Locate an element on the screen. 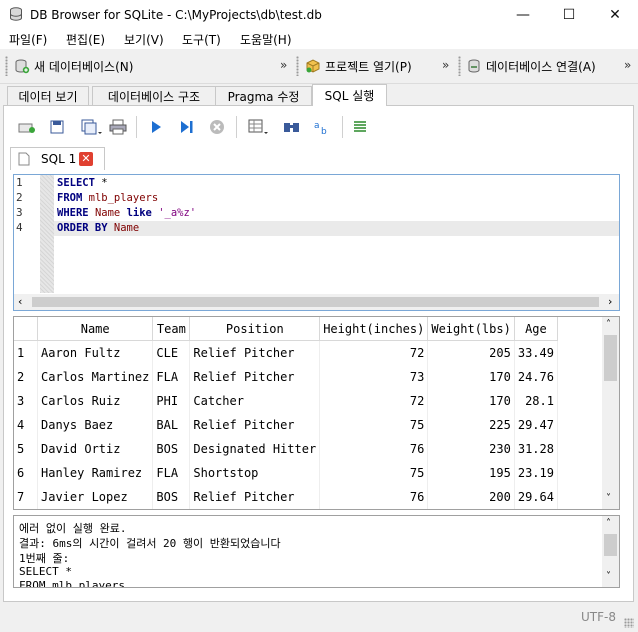  table-cell: 205 is located at coordinates (471, 352).